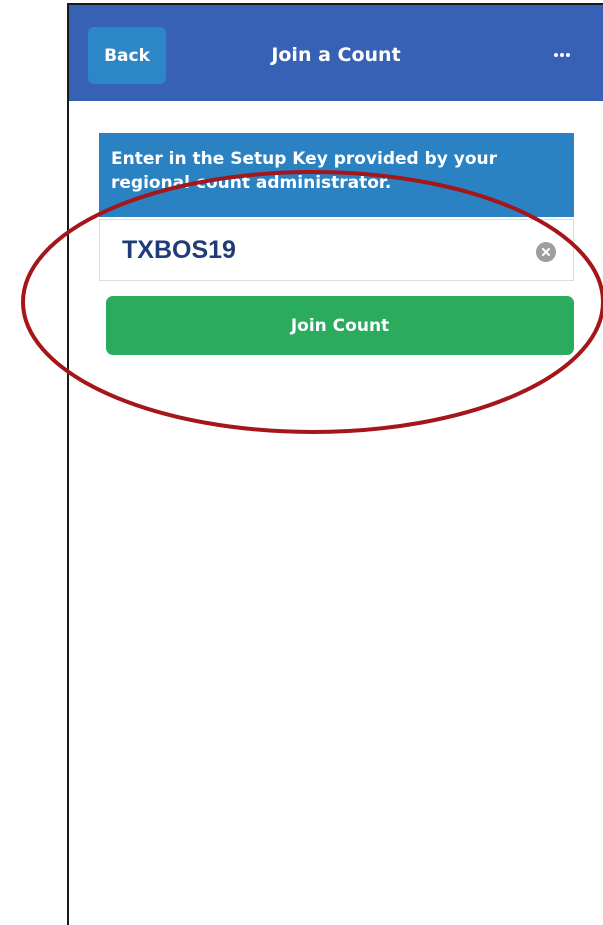 This screenshot has height=925, width=603. I want to click on ellipsis-icon, so click(562, 55).